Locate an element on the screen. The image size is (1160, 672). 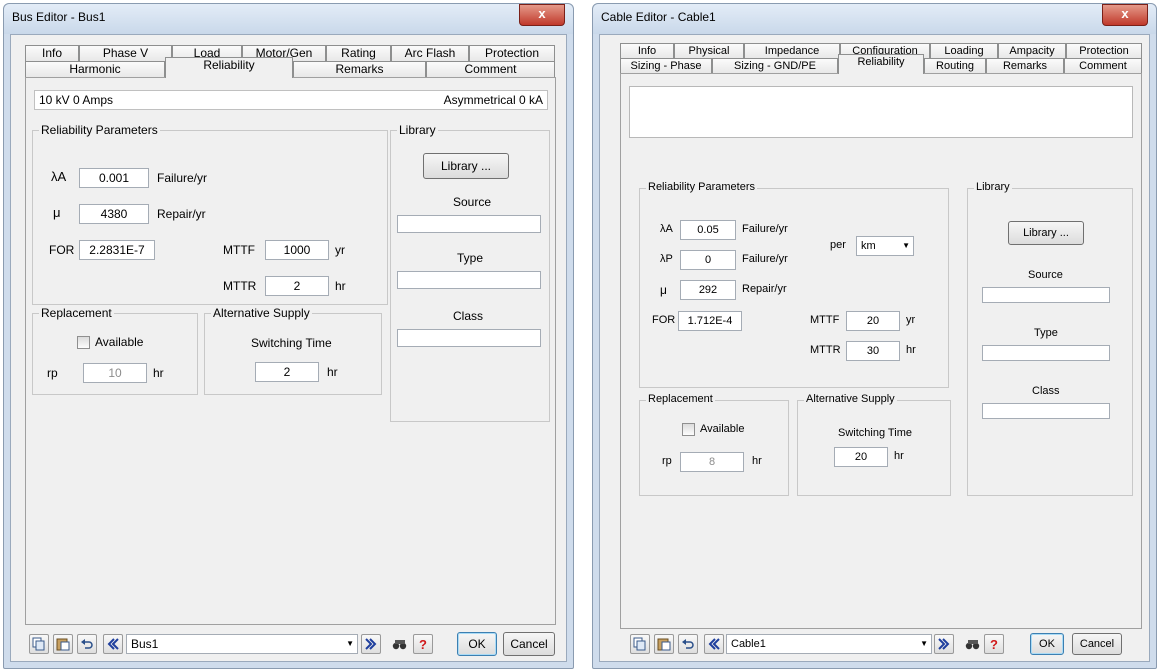
per-select: km ▼ is located at coordinates (885, 246).